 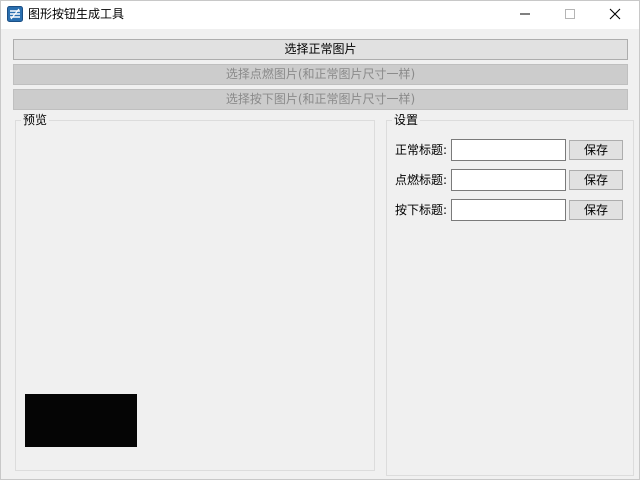 What do you see at coordinates (596, 180) in the screenshot?
I see `hover-title-save-button: 保存` at bounding box center [596, 180].